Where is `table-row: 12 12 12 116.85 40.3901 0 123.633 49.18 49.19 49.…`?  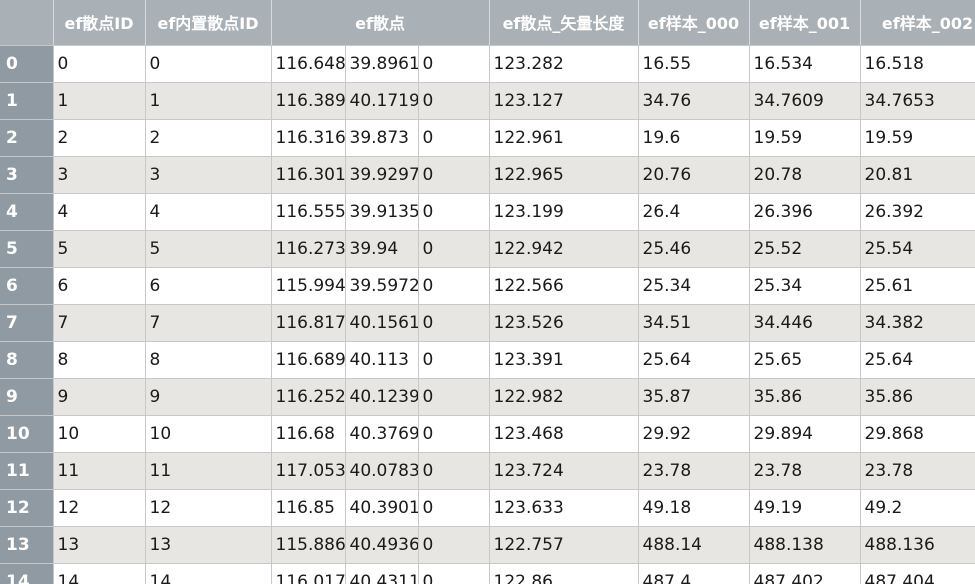
table-row: 12 12 12 116.85 40.3901 0 123.633 49.18 49.19 49.… is located at coordinates (487, 507).